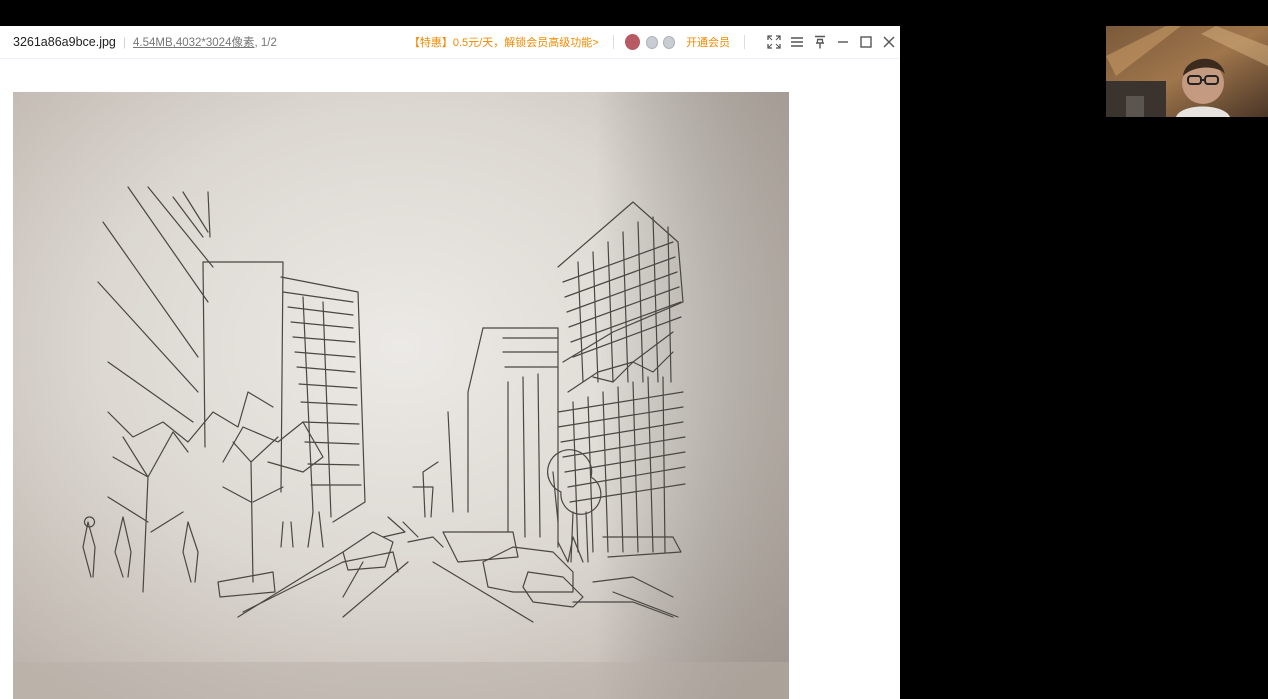 The image size is (1268, 699). What do you see at coordinates (265, 43) in the screenshot?
I see `page-counter: , 1/2` at bounding box center [265, 43].